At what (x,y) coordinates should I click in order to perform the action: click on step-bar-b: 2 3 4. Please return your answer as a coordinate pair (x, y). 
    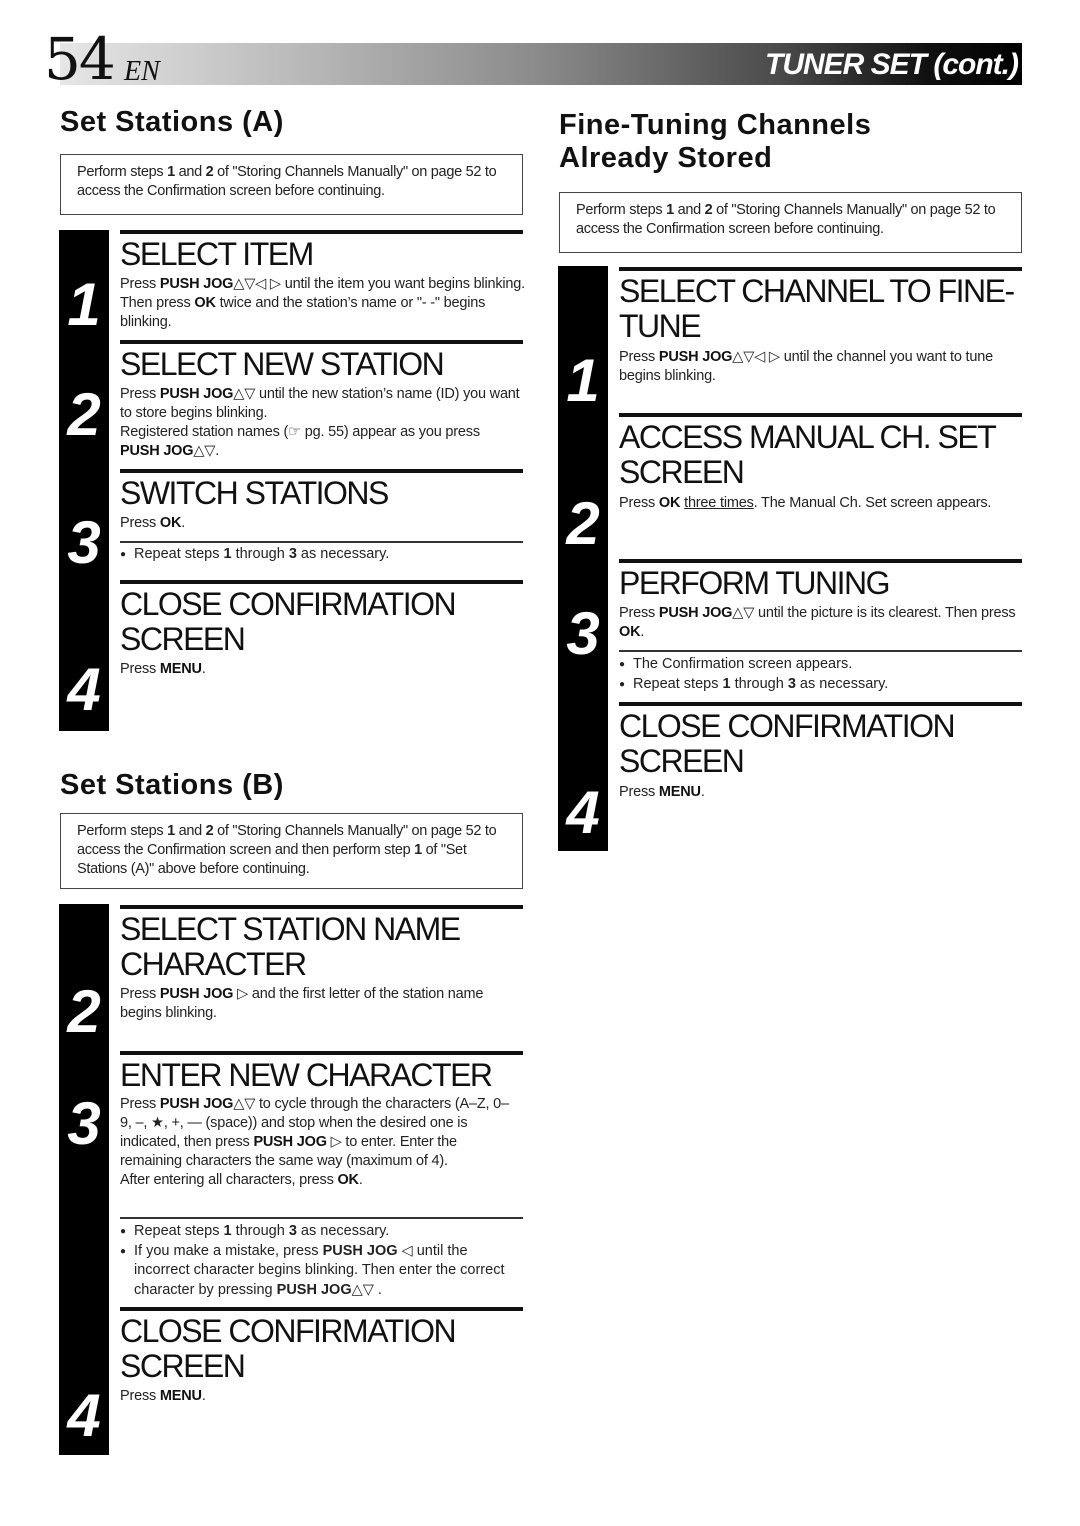
    Looking at the image, I should click on (84, 1179).